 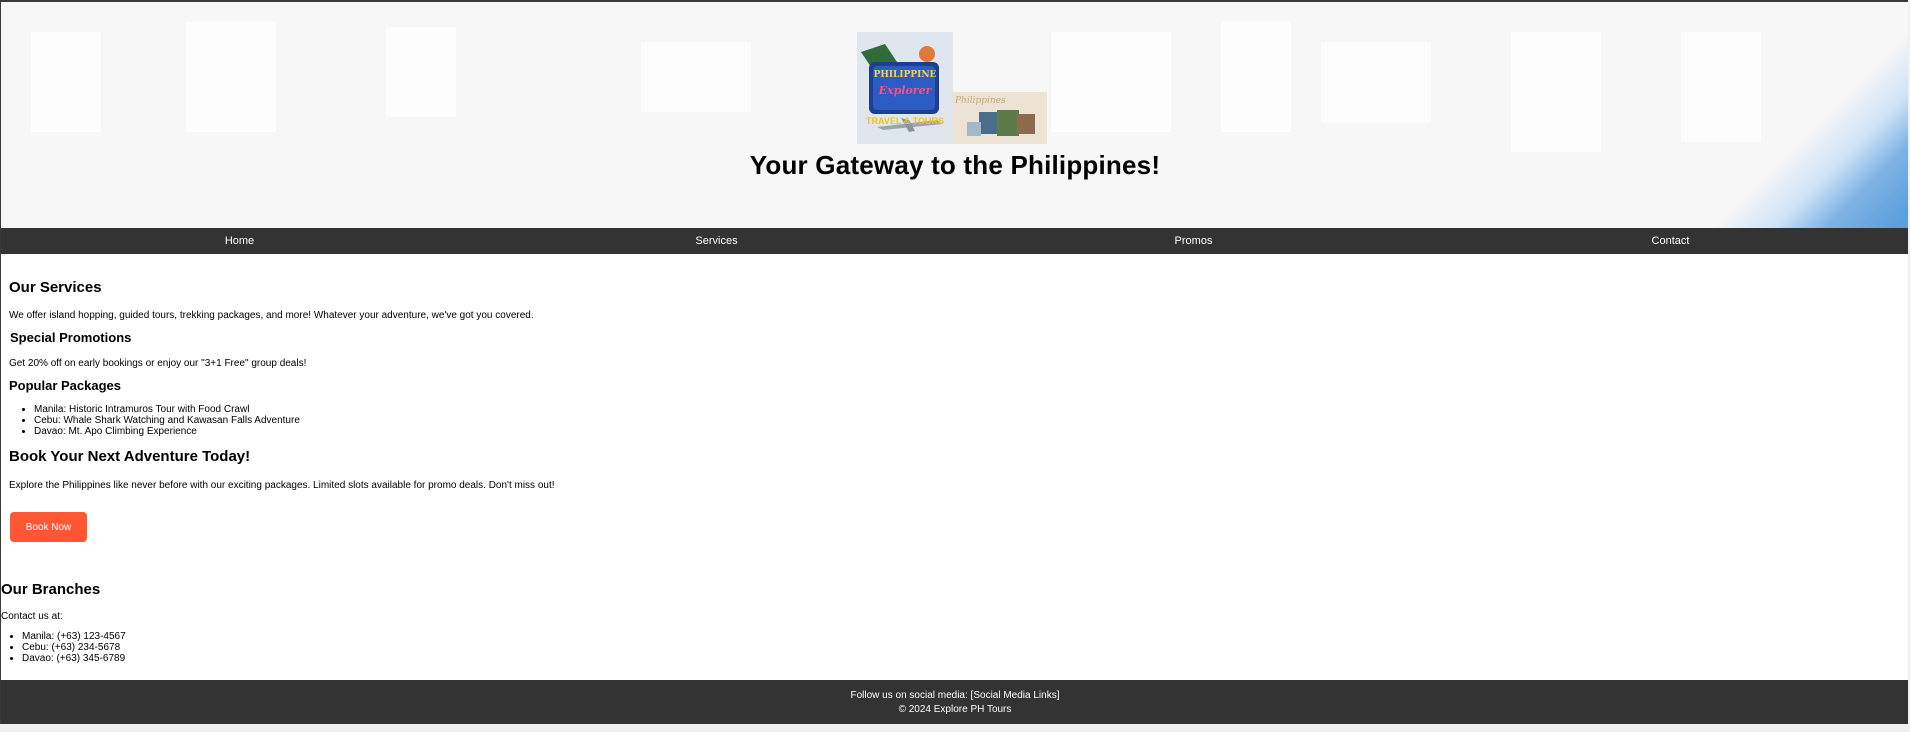 I want to click on cta-heading: Book Your Next Adventure Today!, so click(x=130, y=456).